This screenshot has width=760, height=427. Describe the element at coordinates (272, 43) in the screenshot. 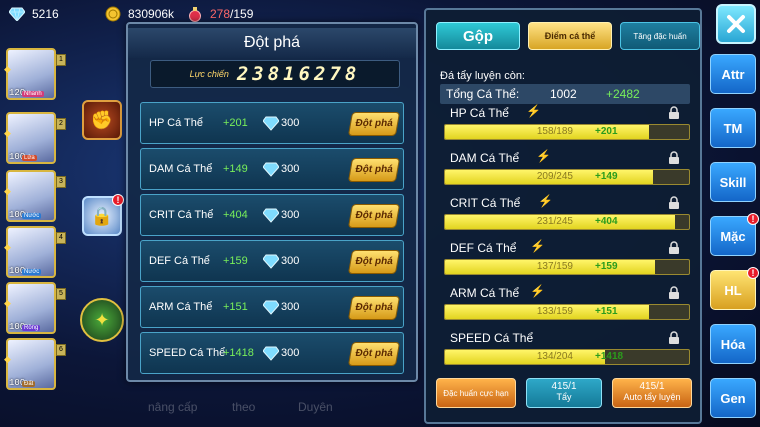

I see `panel-title: Đột phá` at that location.